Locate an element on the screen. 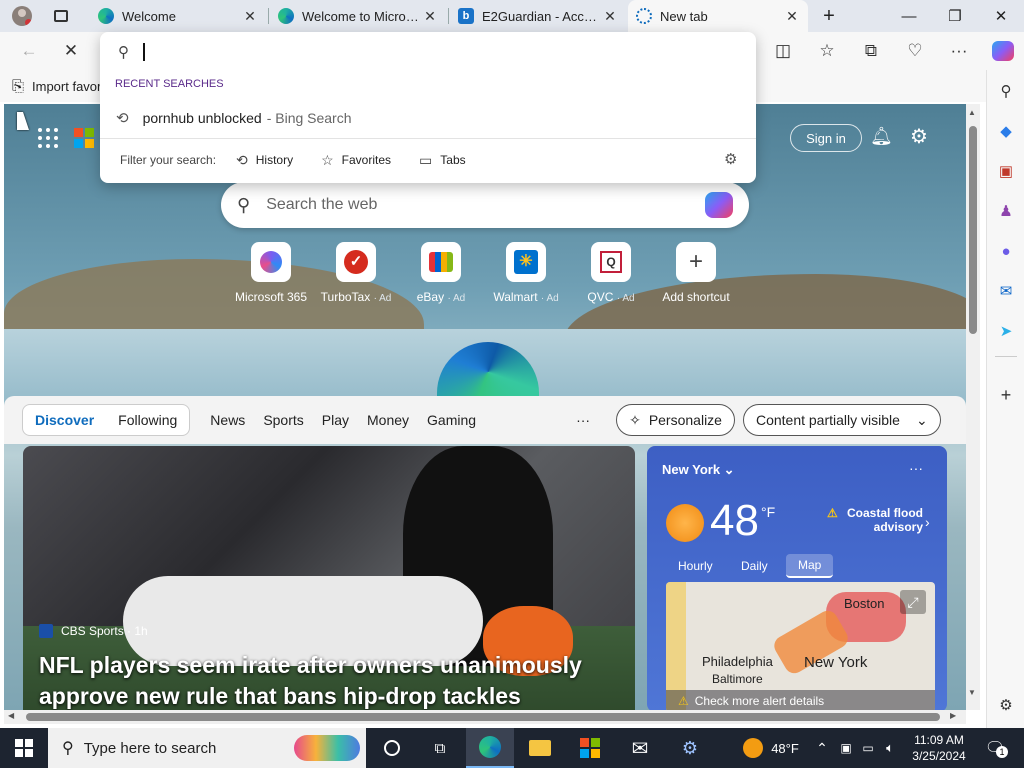 This screenshot has width=1024, height=768. close-window-button: ✕ is located at coordinates (1001, 16).